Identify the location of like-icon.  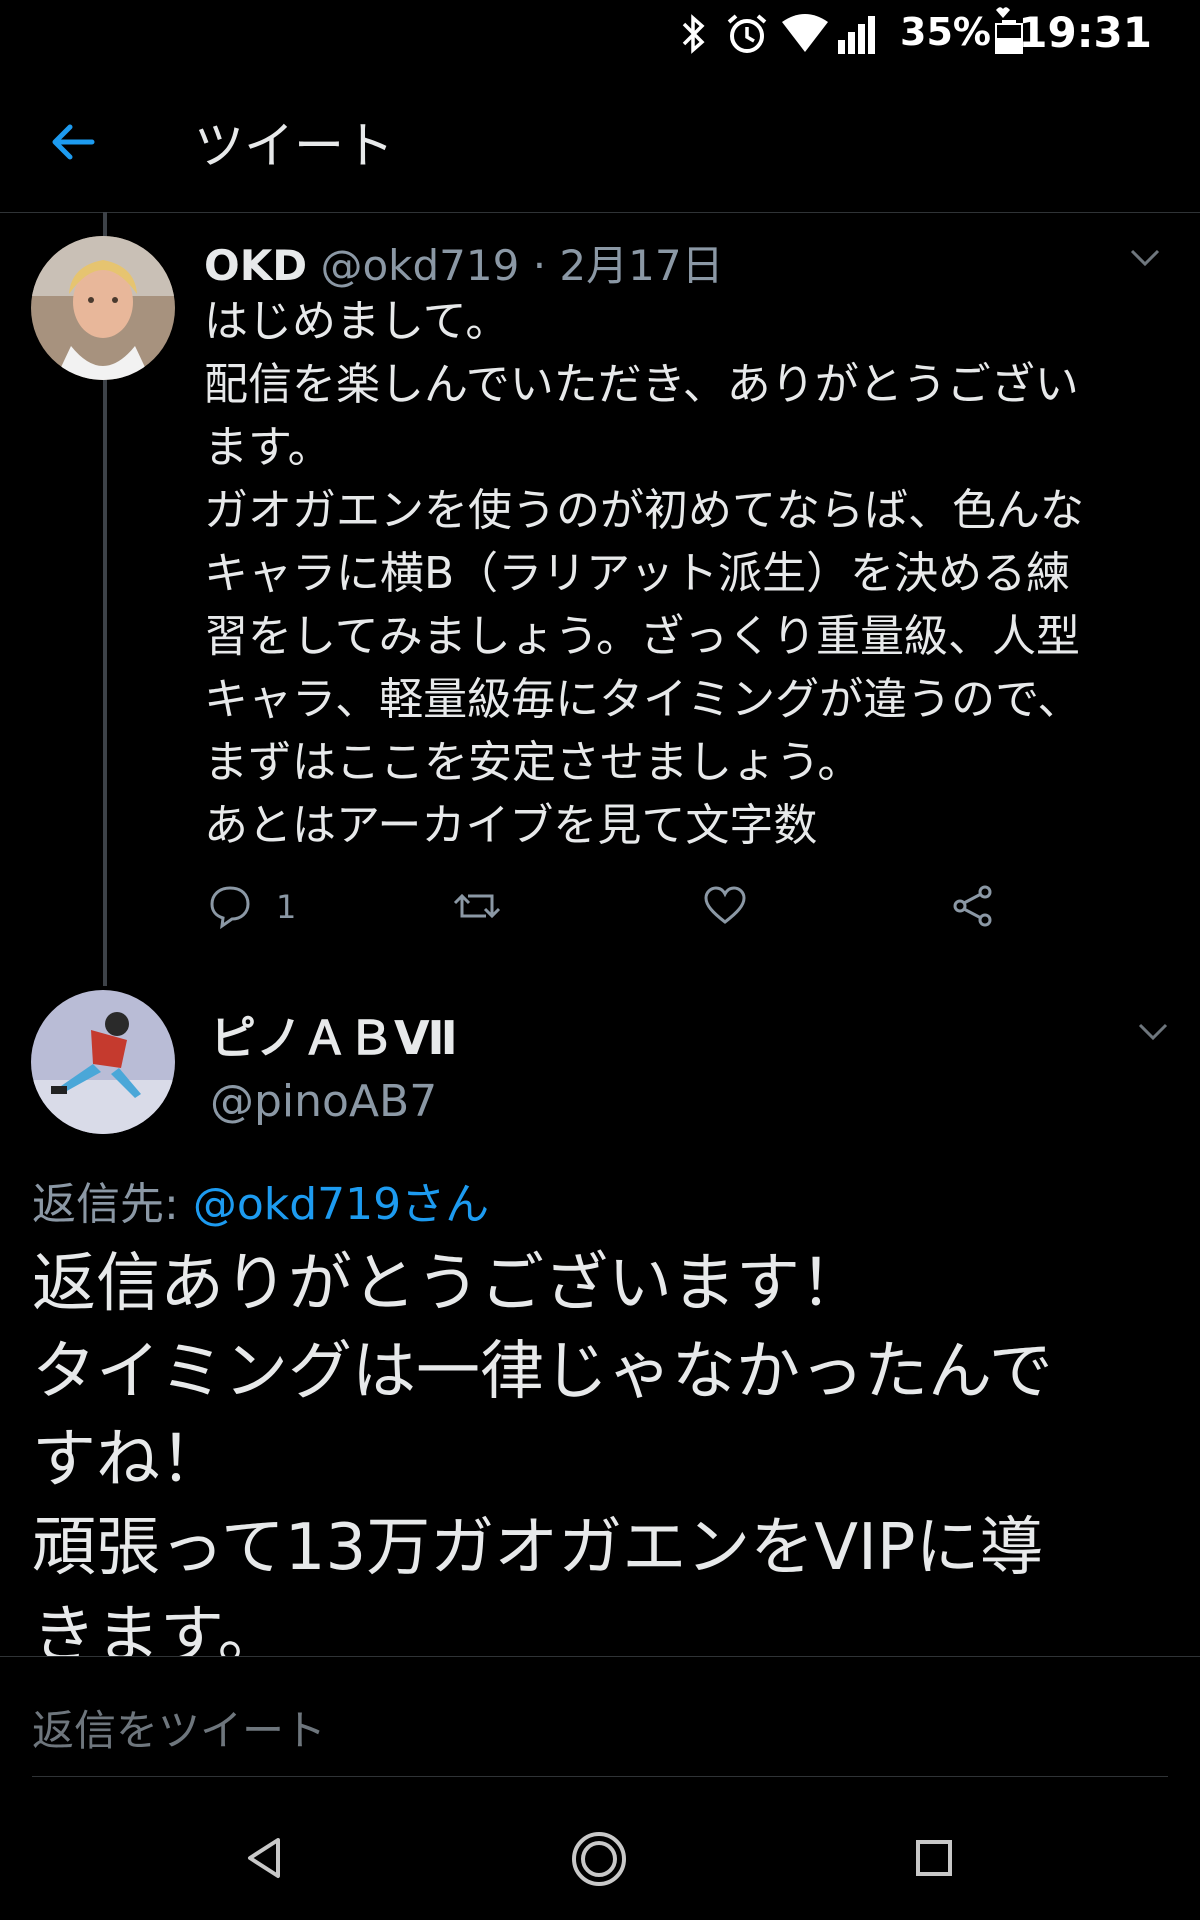
(725, 906).